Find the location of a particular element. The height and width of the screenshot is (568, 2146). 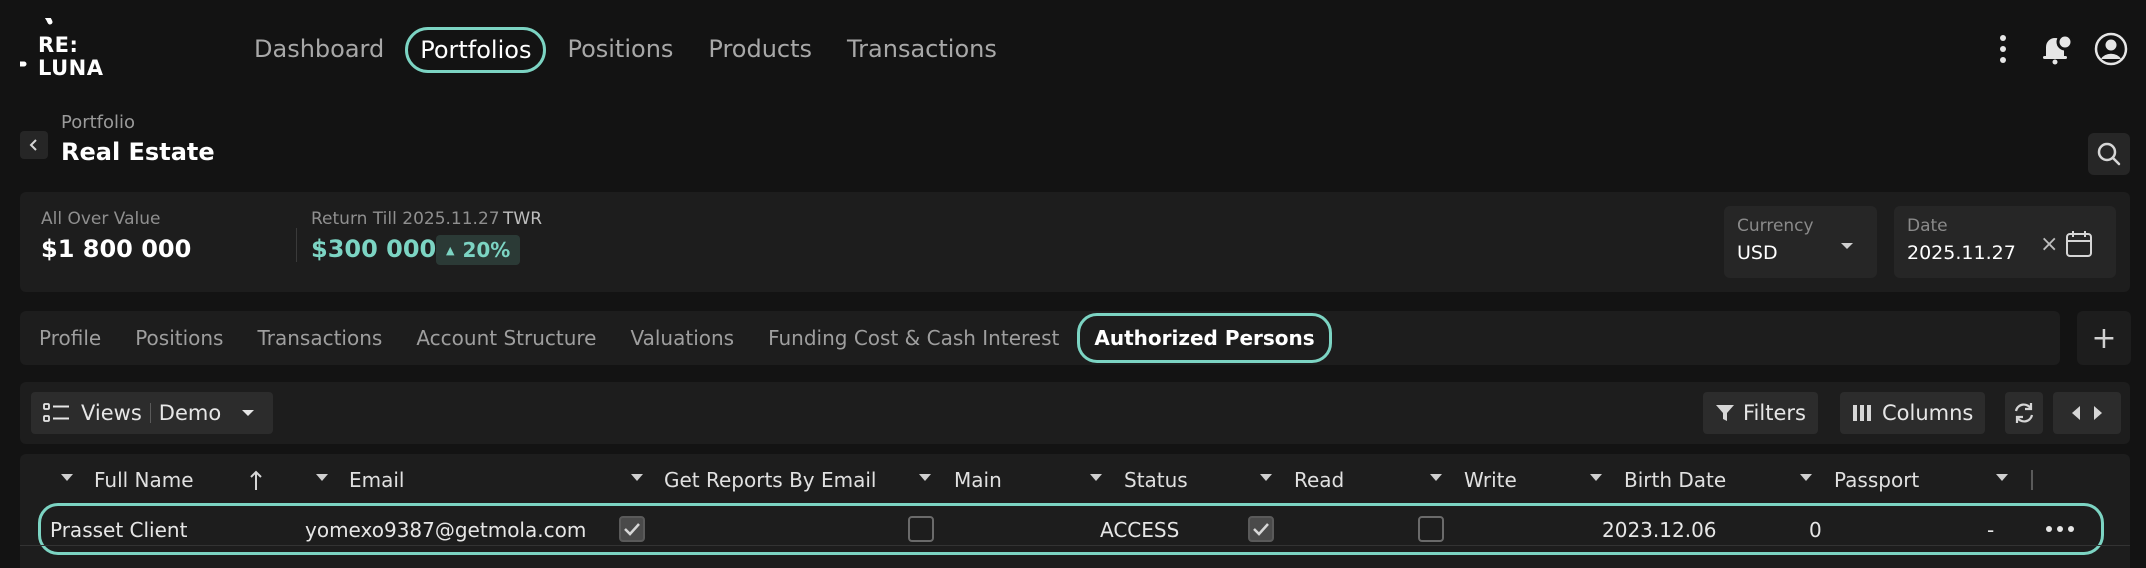

columns-button: Columns is located at coordinates (1913, 413).